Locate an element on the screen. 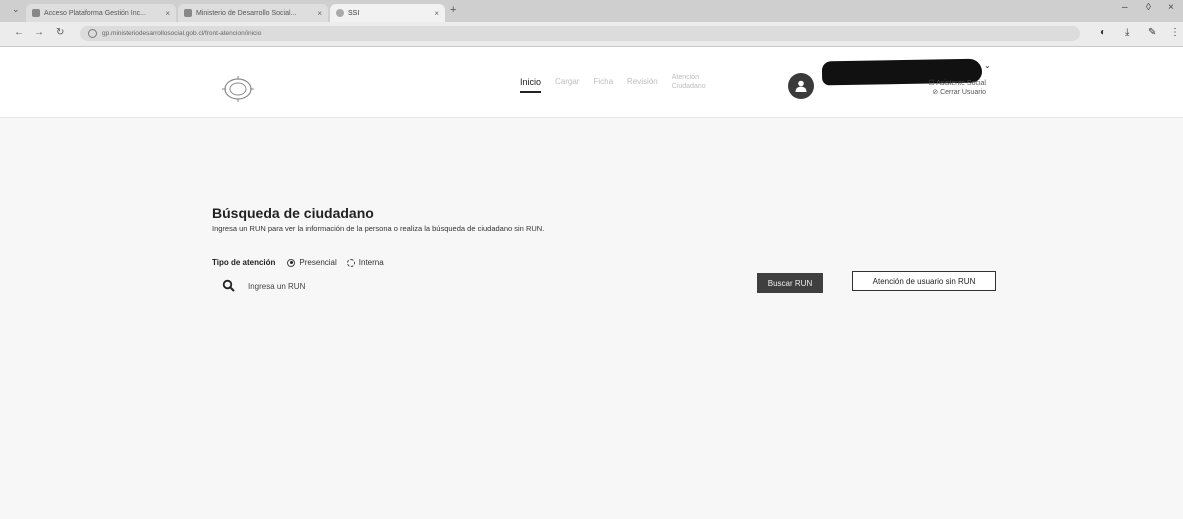 This screenshot has width=1183, height=519. avatar is located at coordinates (801, 86).